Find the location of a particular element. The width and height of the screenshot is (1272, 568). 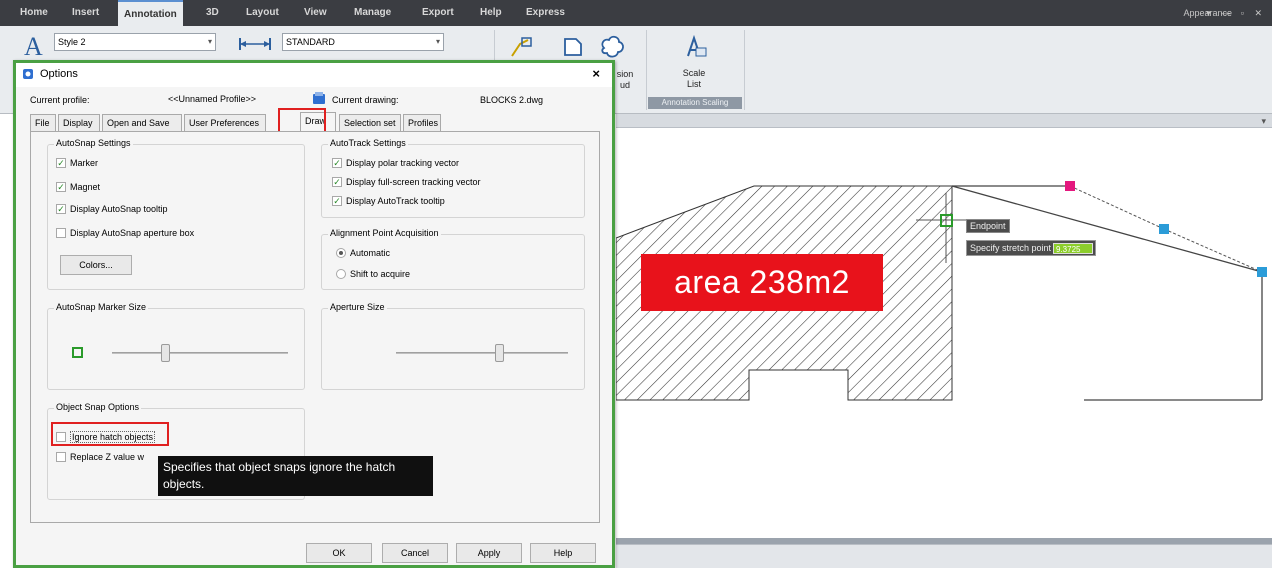

automatic-radio: Automatic is located at coordinates (363, 253).